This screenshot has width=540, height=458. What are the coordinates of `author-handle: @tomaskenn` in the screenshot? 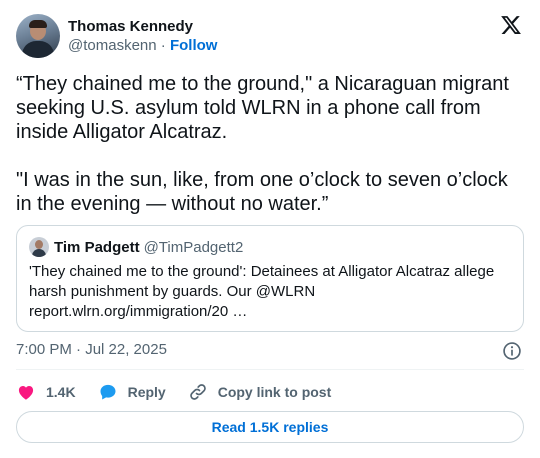 It's located at (112, 45).